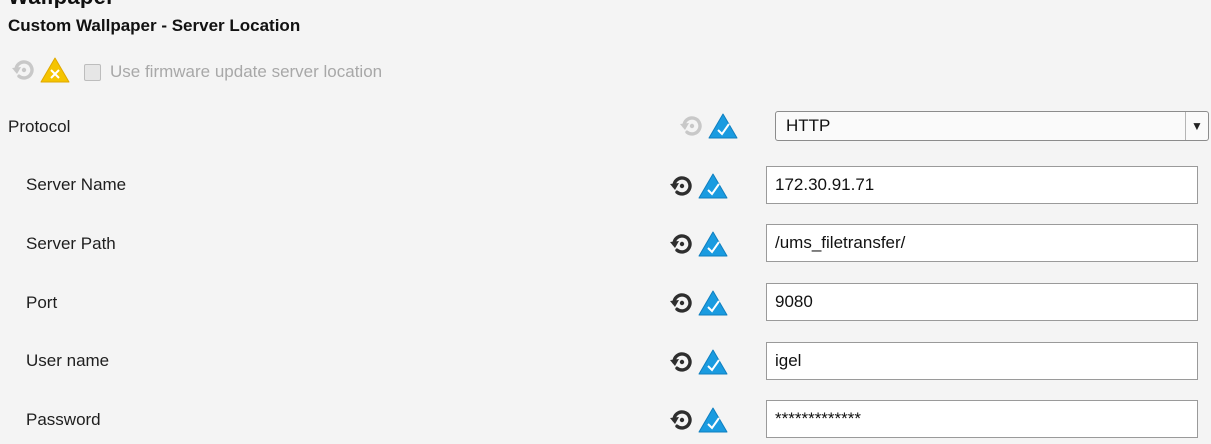  Describe the element at coordinates (61, 4) in the screenshot. I see `clipped-heading-text: Wallpaper` at that location.